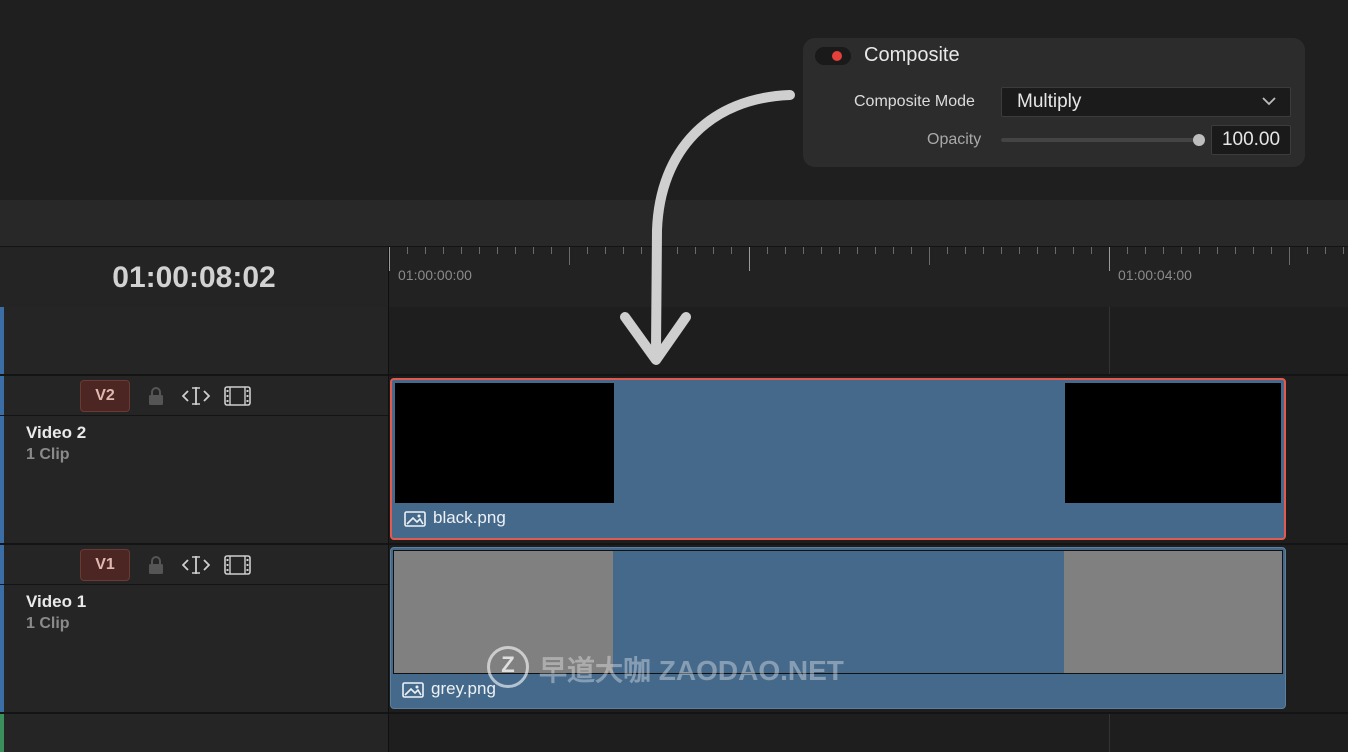  Describe the element at coordinates (194, 460) in the screenshot. I see `track-header-v2: V2 Video 2 1 Clip` at that location.